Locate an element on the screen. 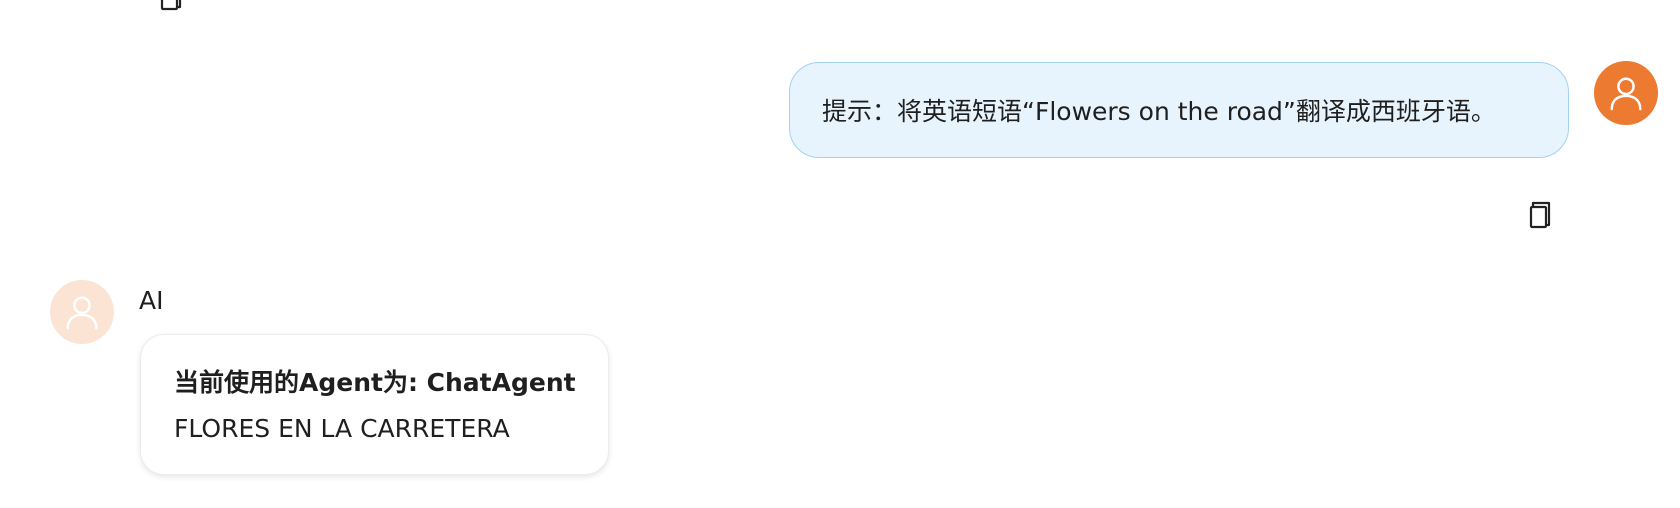 The width and height of the screenshot is (1680, 508). user-avatar-icon is located at coordinates (1626, 94).